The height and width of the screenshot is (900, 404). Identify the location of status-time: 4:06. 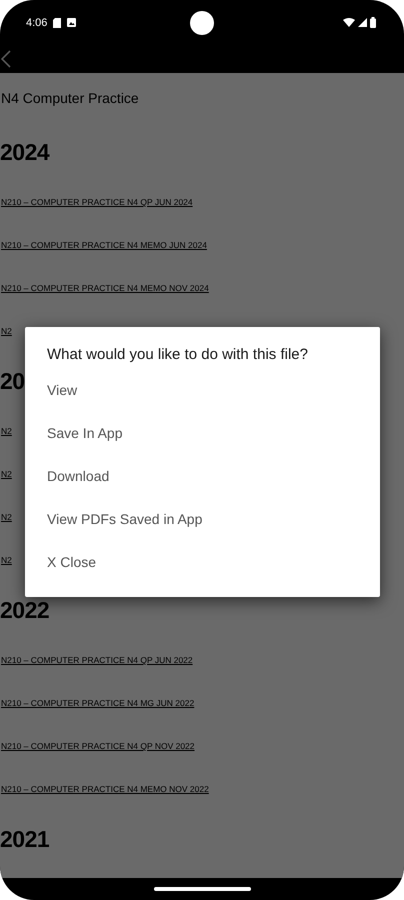
(37, 22).